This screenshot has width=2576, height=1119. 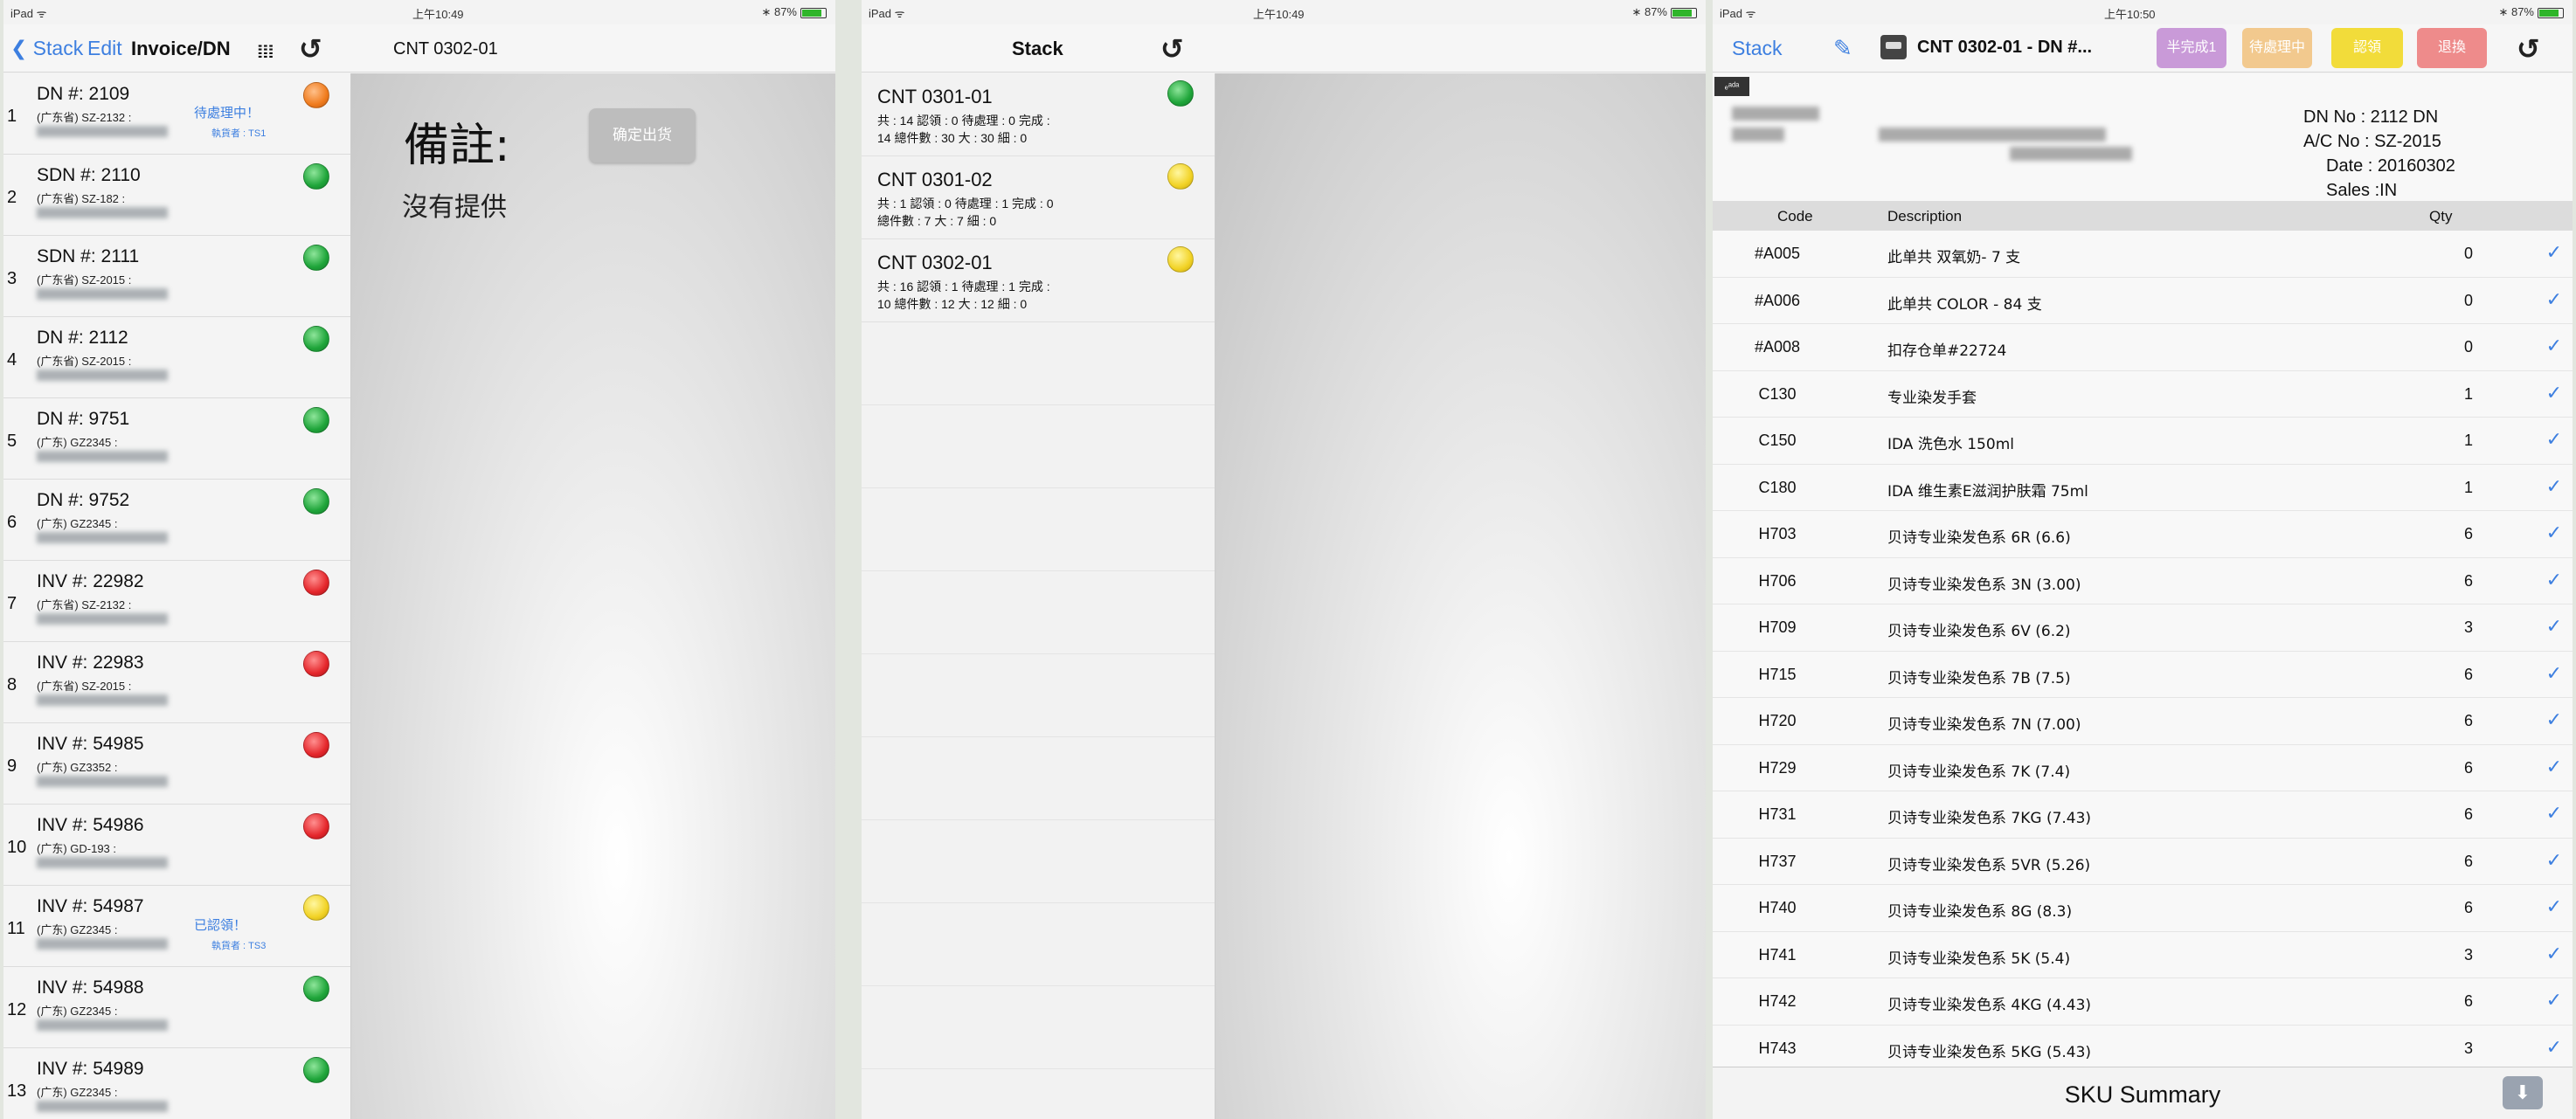 What do you see at coordinates (176, 520) in the screenshot?
I see `list-item: 6 DN #: 9752 (广东) GZ2345 :` at bounding box center [176, 520].